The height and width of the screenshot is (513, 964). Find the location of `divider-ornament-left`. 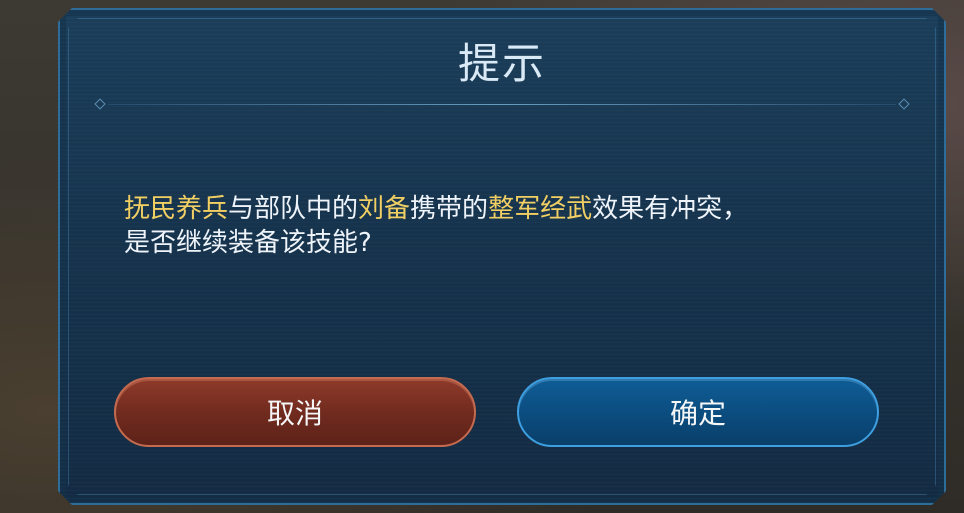

divider-ornament-left is located at coordinates (99, 103).